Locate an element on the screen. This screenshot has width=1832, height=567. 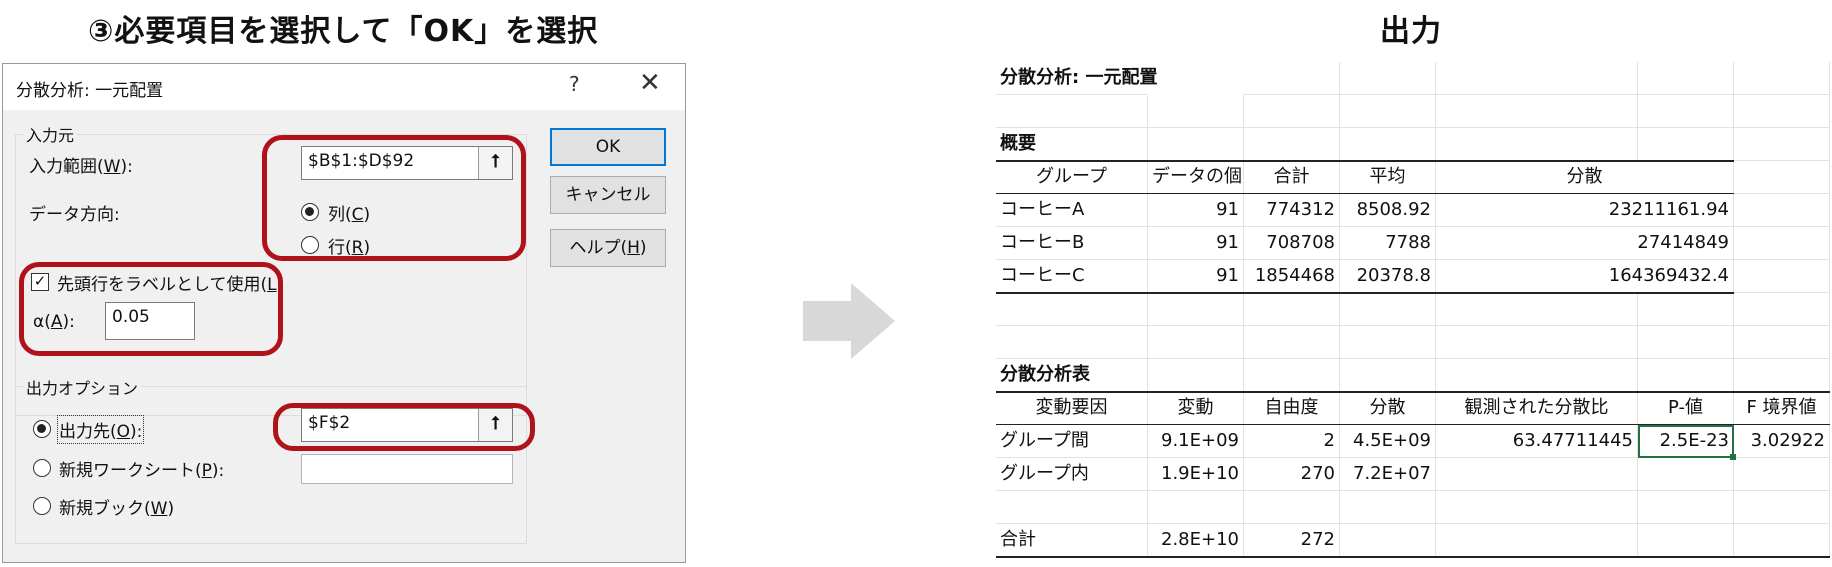
anova-total-value: 272 is located at coordinates (1292, 540).